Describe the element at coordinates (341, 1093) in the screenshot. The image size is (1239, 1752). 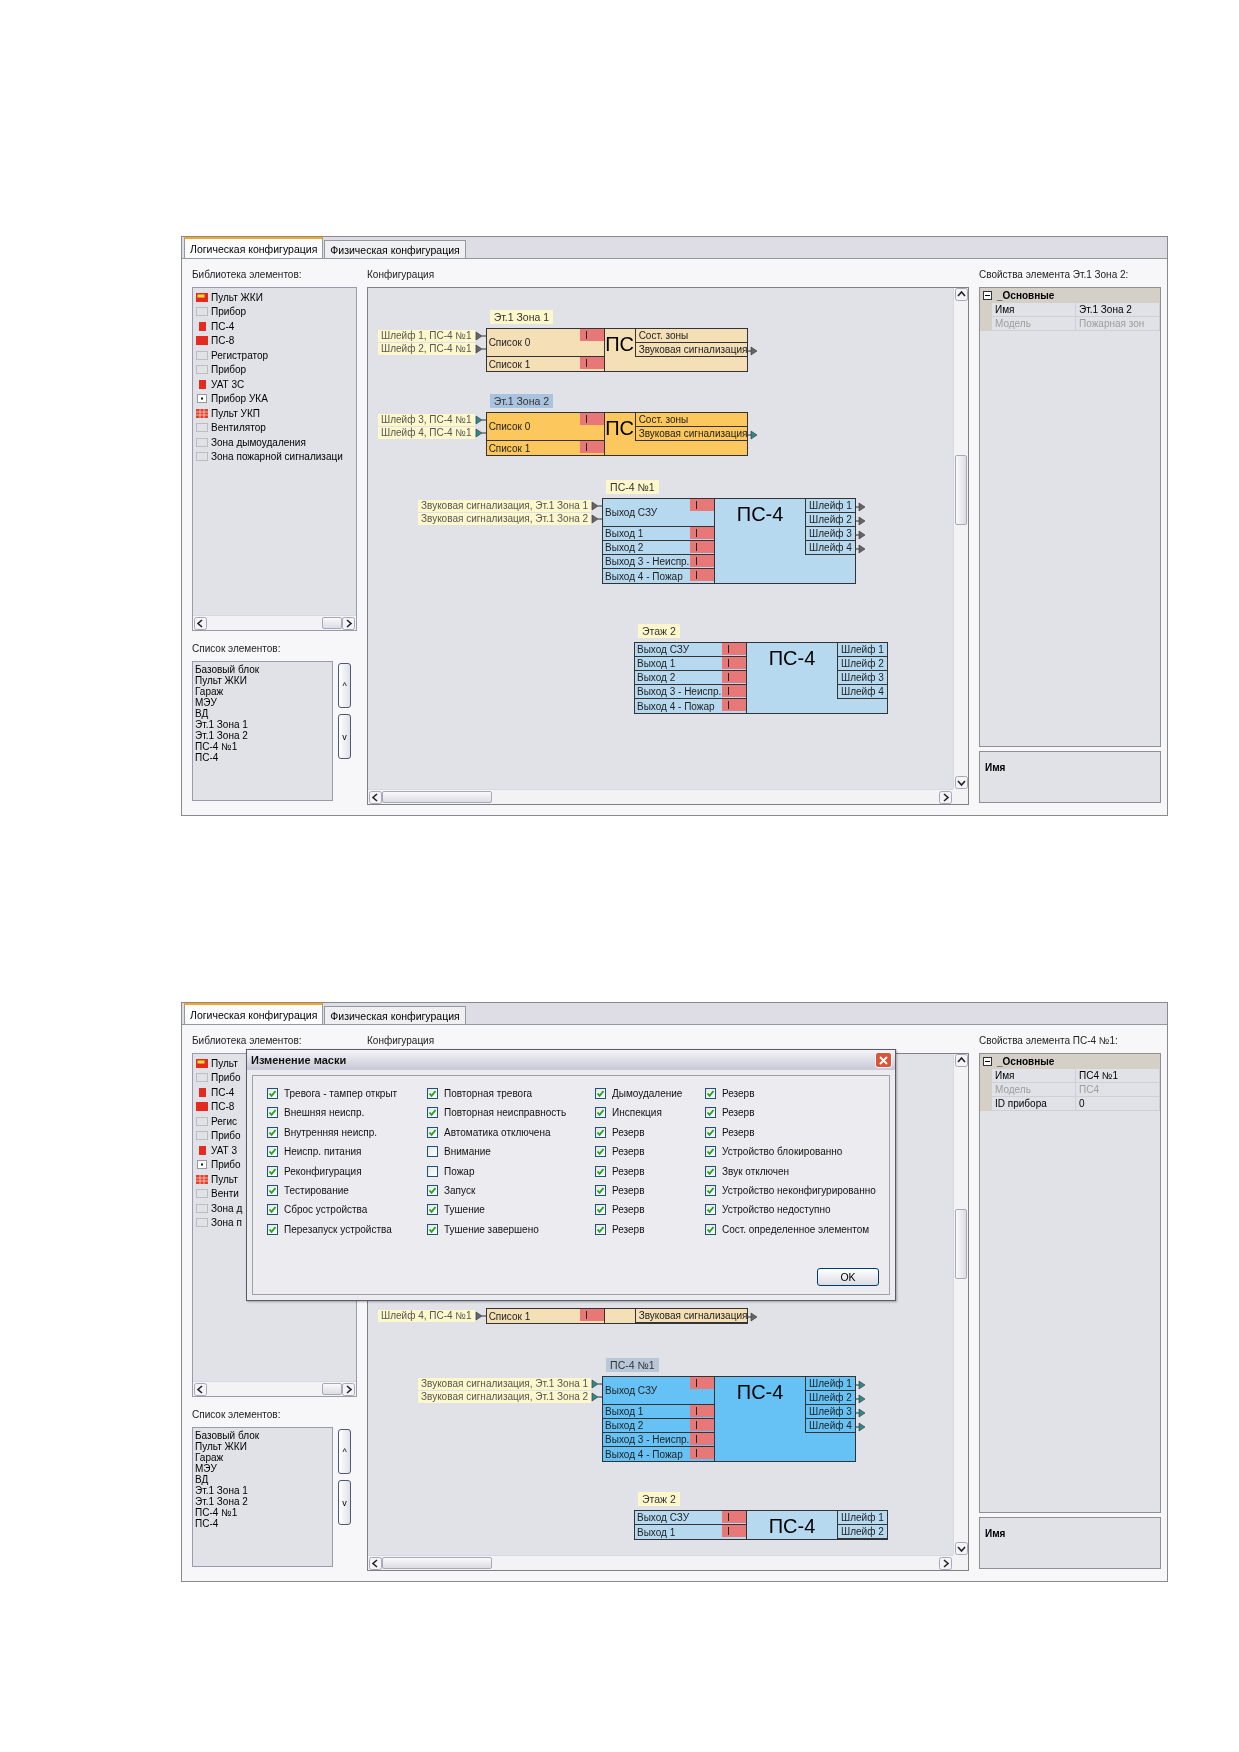
I see `checkbox-label: Тревога - тампер открыт` at that location.